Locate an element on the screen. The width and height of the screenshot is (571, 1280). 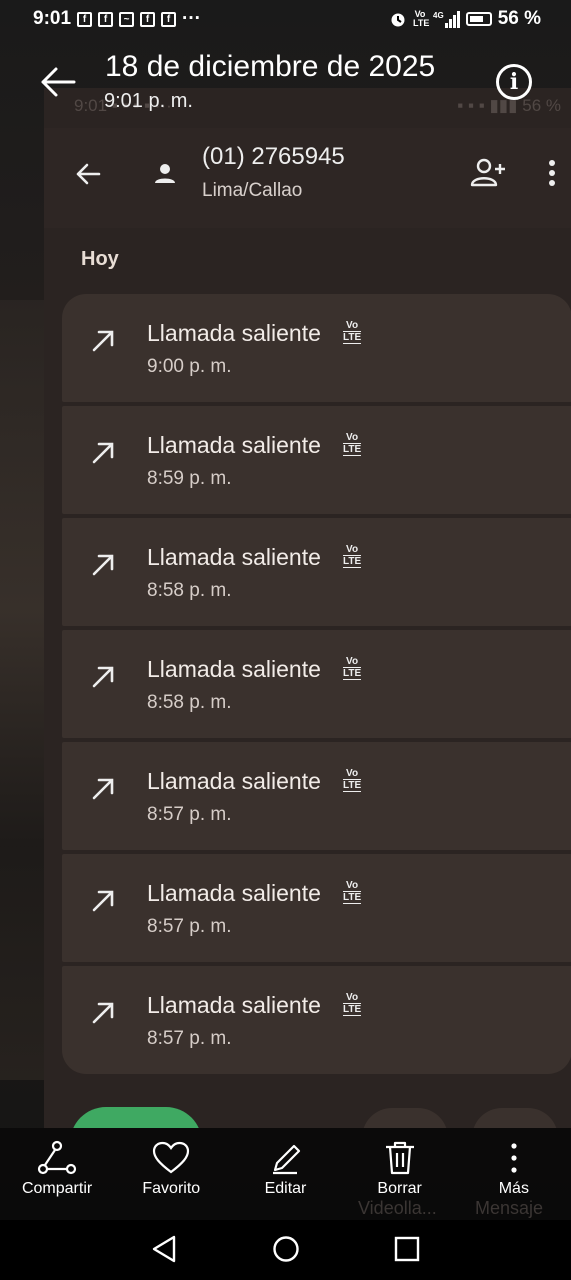
contact-region: Lima/Callao is located at coordinates (252, 190).